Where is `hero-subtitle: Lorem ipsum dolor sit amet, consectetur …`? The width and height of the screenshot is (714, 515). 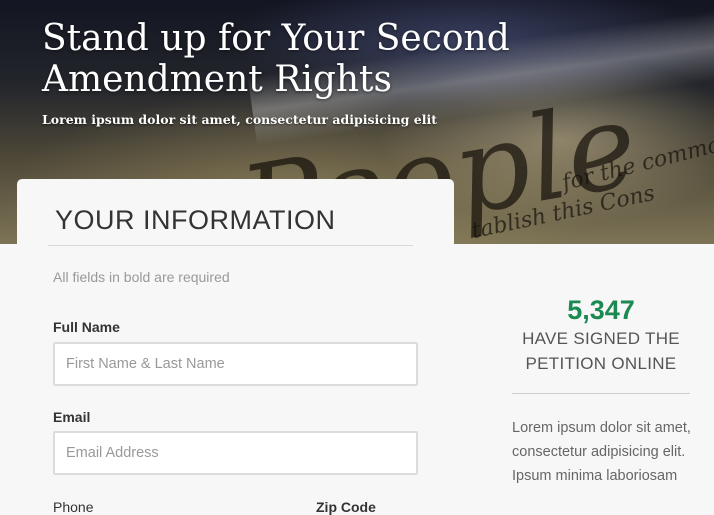 hero-subtitle: Lorem ipsum dolor sit amet, consectetur … is located at coordinates (239, 119).